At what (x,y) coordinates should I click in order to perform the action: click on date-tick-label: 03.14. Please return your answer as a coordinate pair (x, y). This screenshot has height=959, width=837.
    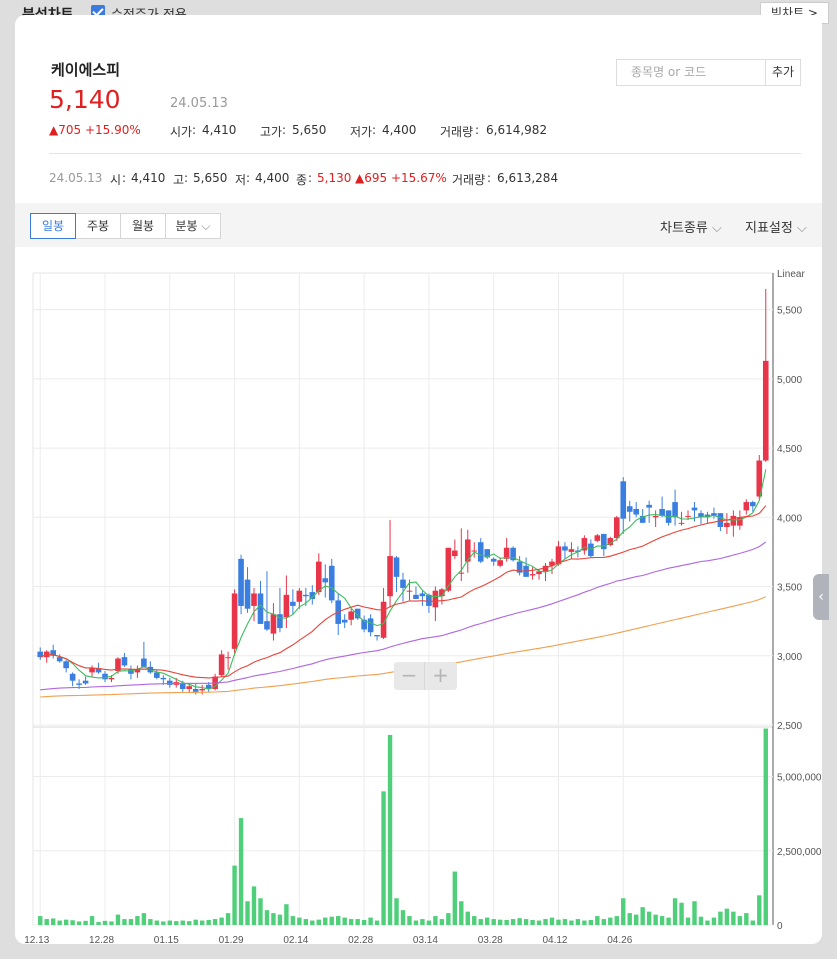
    Looking at the image, I should click on (425, 939).